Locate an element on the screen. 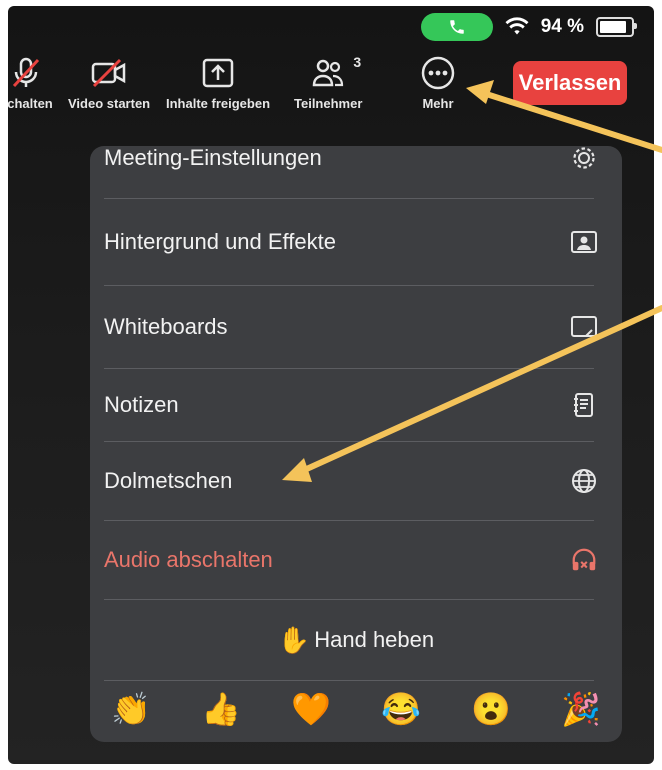  reaction-surprised: 😮 is located at coordinates (491, 709).